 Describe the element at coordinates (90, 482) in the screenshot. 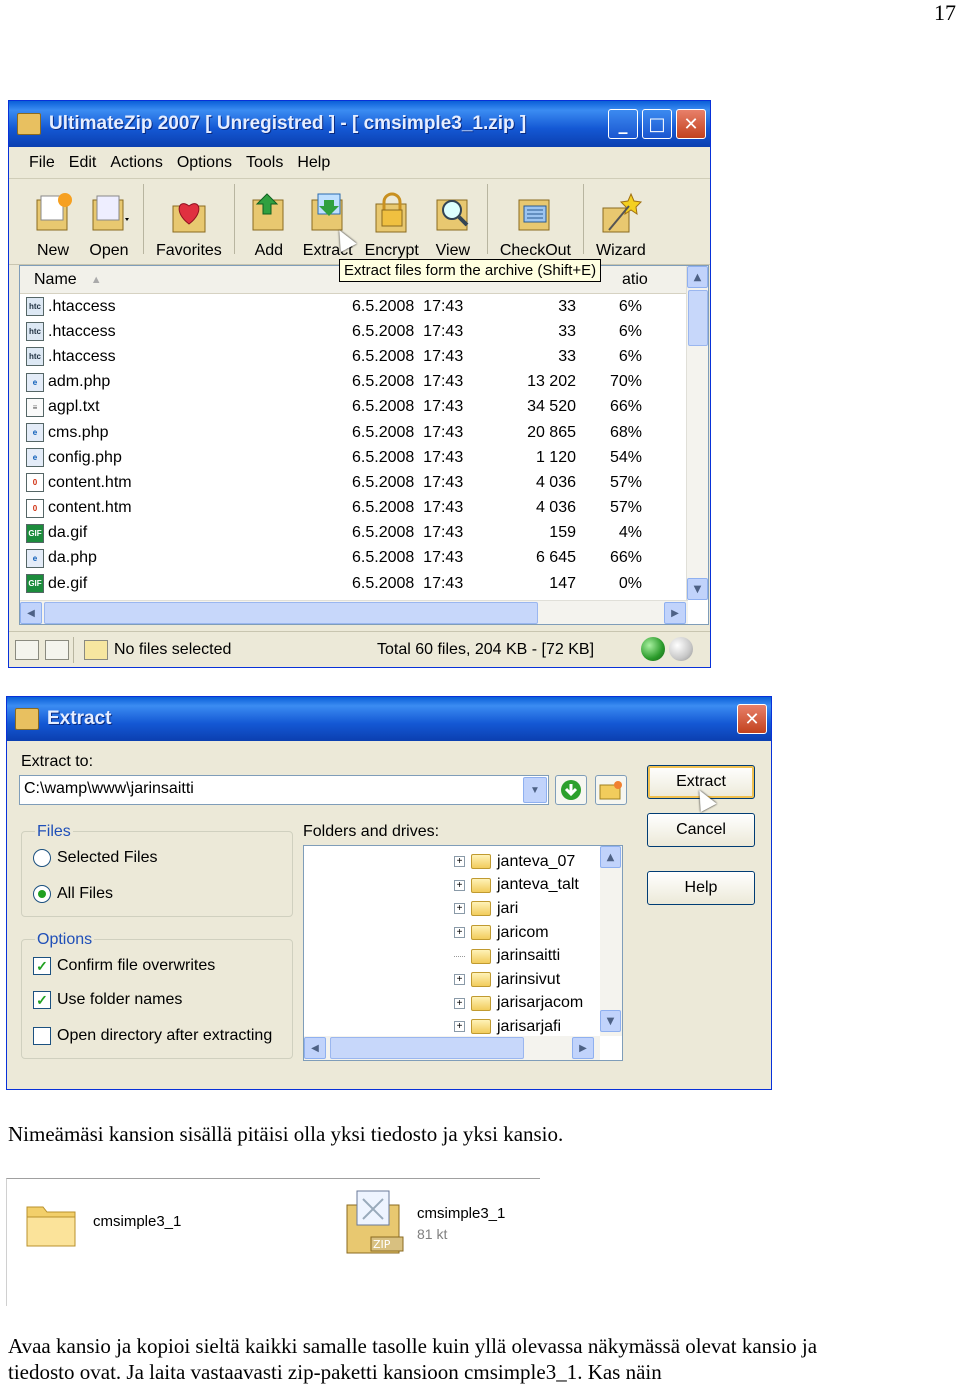

I see `file-name: content.htm` at that location.